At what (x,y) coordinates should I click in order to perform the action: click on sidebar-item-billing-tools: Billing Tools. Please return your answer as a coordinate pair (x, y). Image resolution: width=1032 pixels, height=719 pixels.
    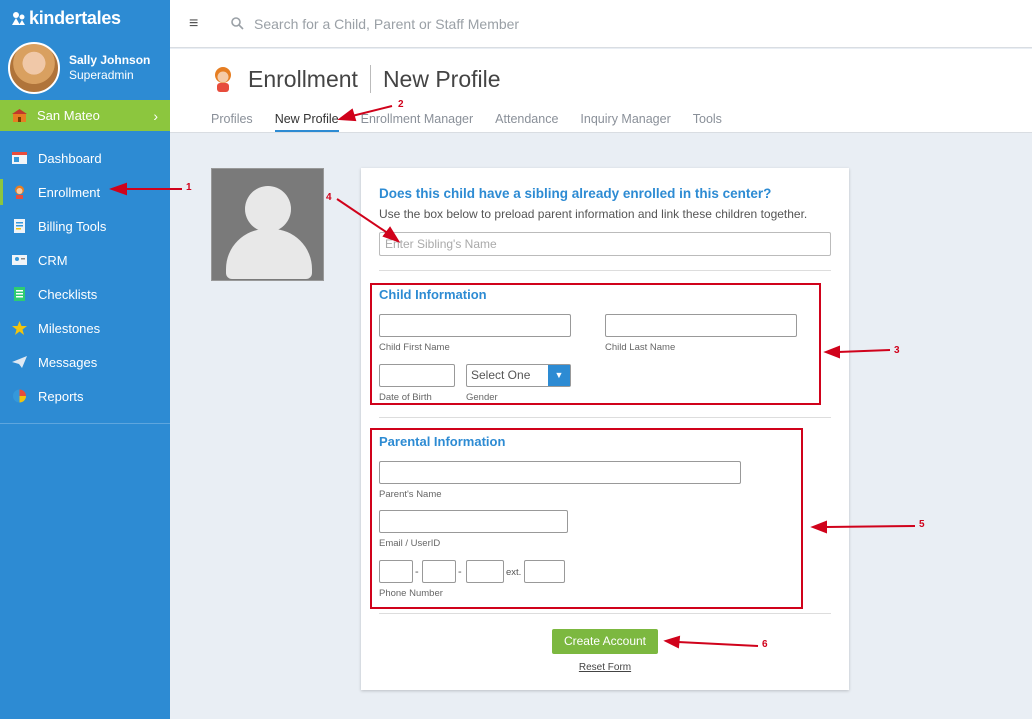
    Looking at the image, I should click on (85, 226).